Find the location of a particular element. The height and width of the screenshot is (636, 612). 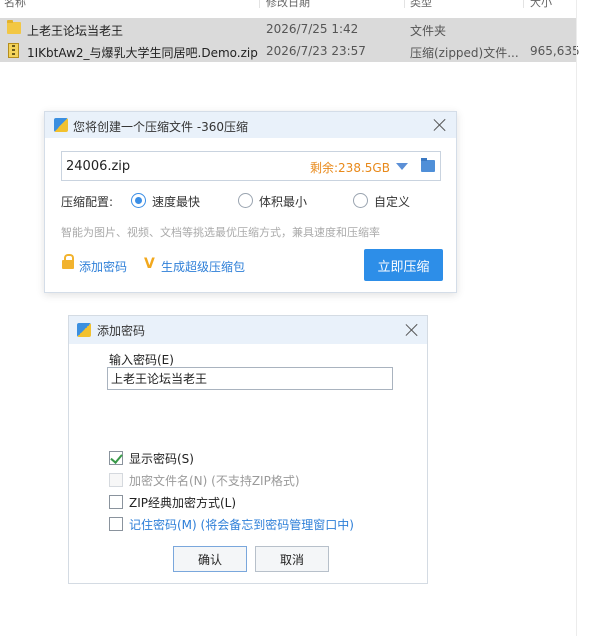

radio-smallest is located at coordinates (245, 200).